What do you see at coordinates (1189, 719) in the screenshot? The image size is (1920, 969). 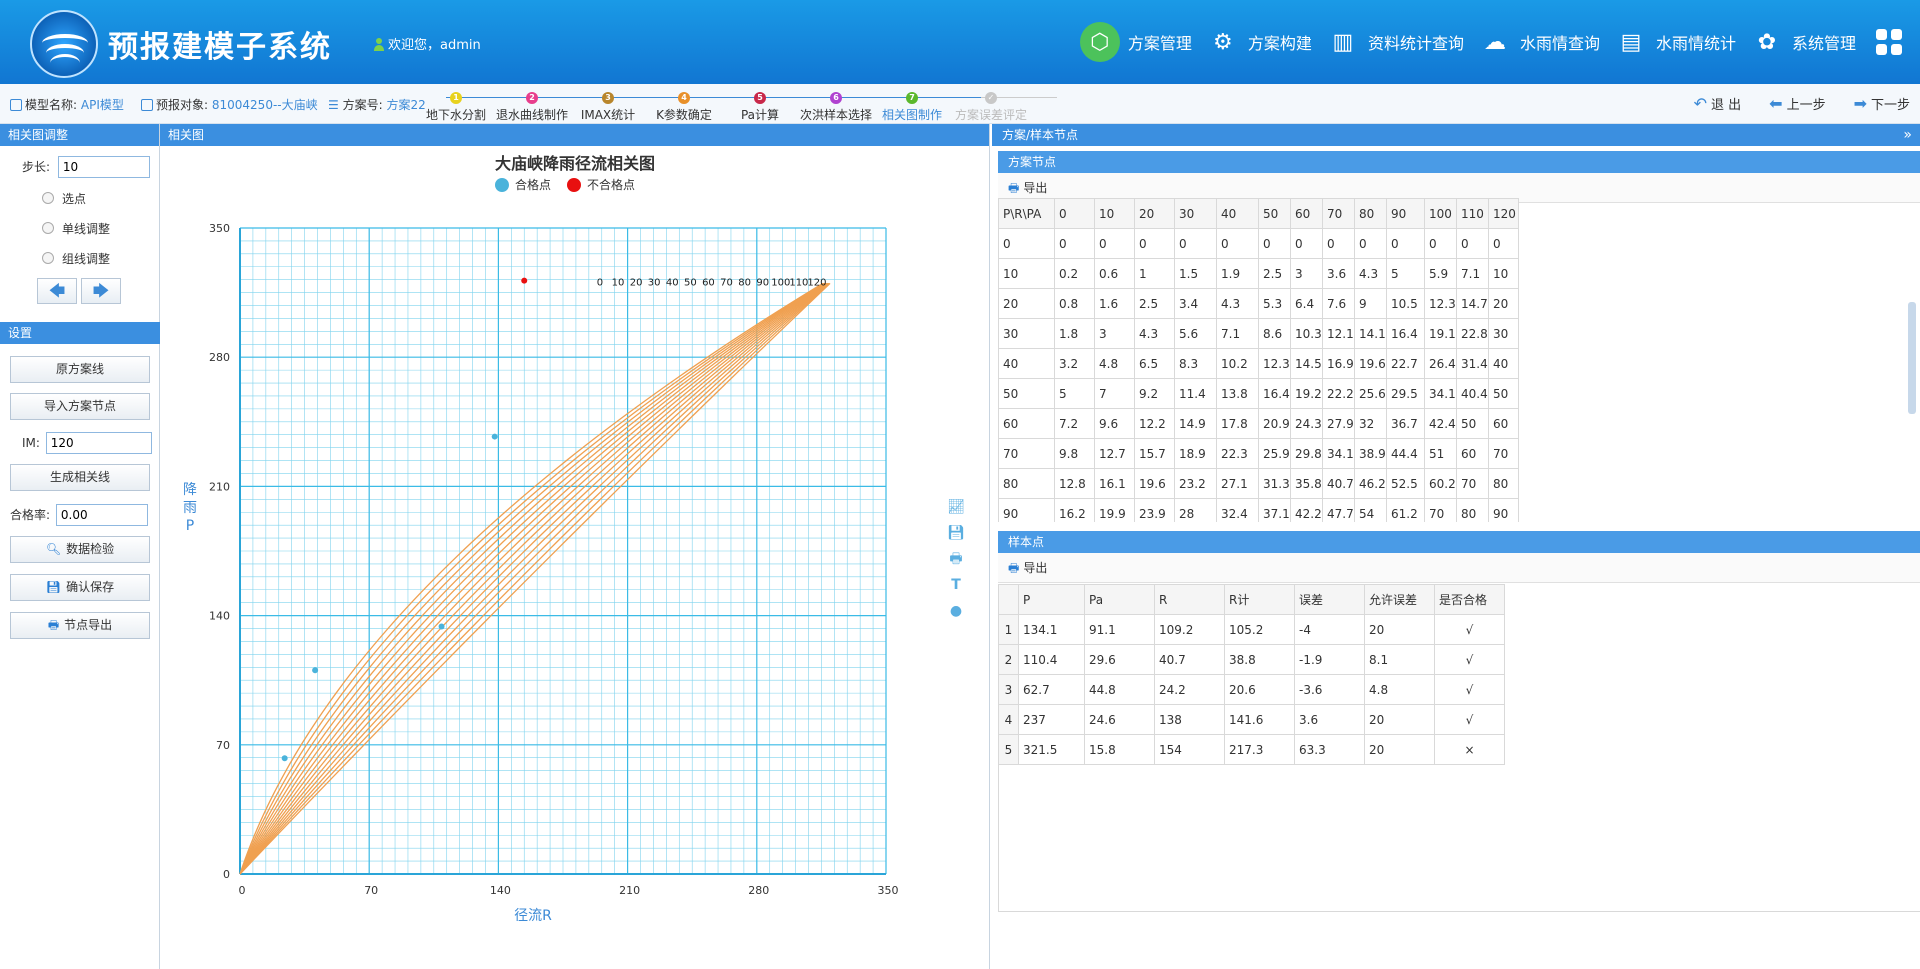 I see `table-cell: 138` at bounding box center [1189, 719].